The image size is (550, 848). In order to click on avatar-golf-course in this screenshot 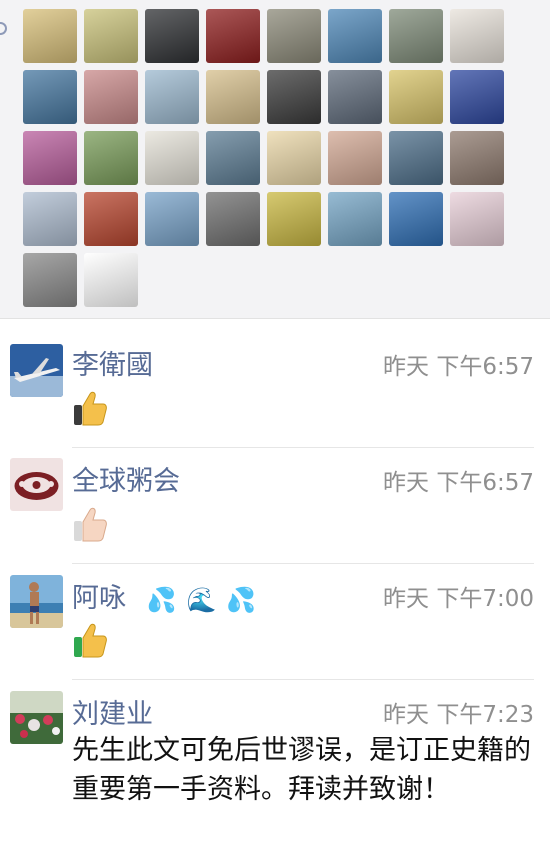, I will do `click(111, 158)`.